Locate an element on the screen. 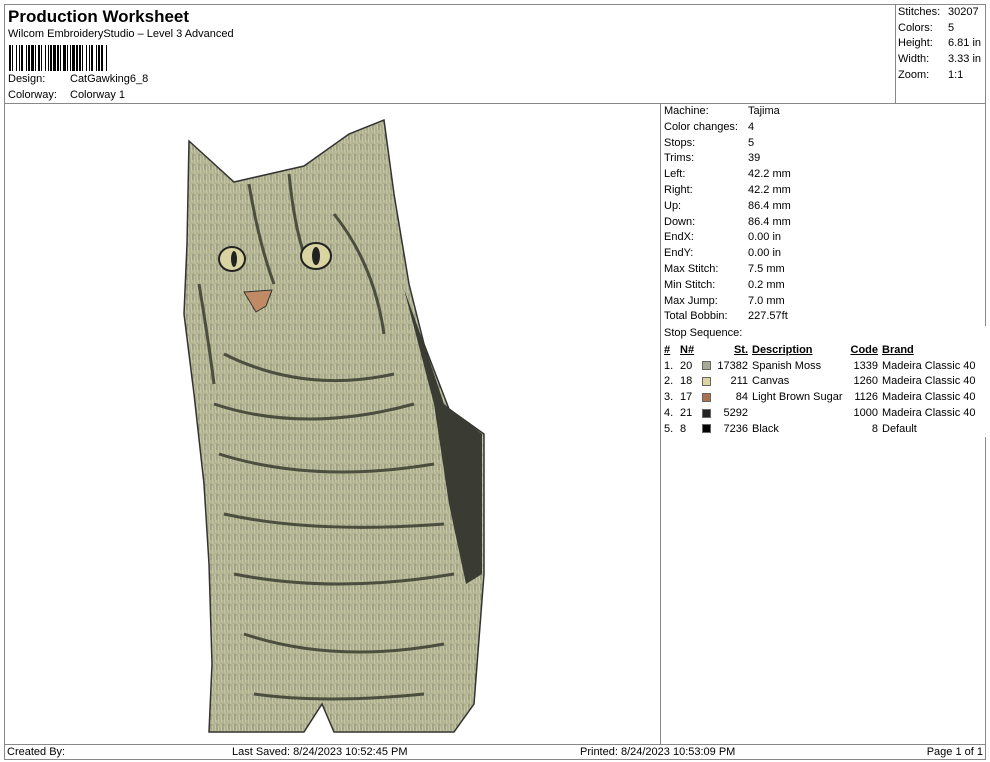 Image resolution: width=990 pixels, height=762 pixels. info-row: Max Jump: 7.0 mm is located at coordinates (825, 302).